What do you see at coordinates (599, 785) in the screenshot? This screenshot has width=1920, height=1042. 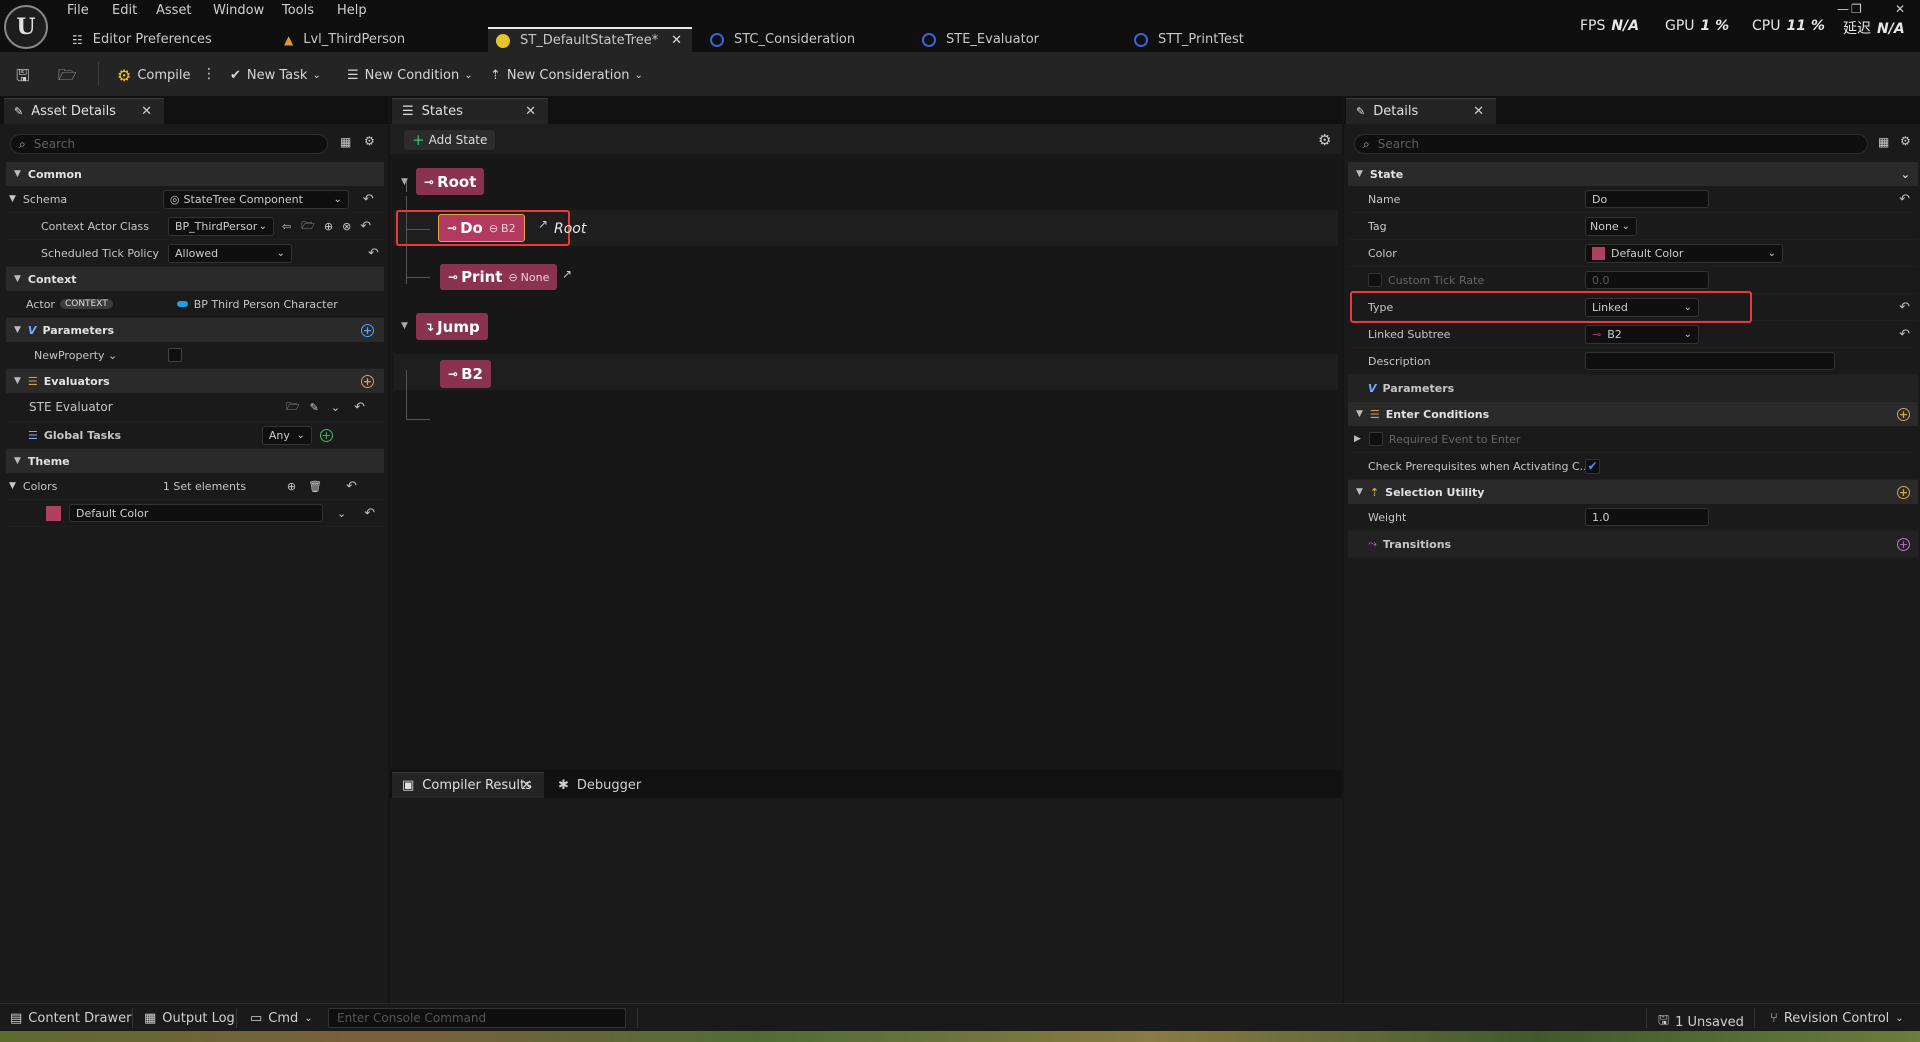 I see `tab-debugger: ✱ Debugger` at bounding box center [599, 785].